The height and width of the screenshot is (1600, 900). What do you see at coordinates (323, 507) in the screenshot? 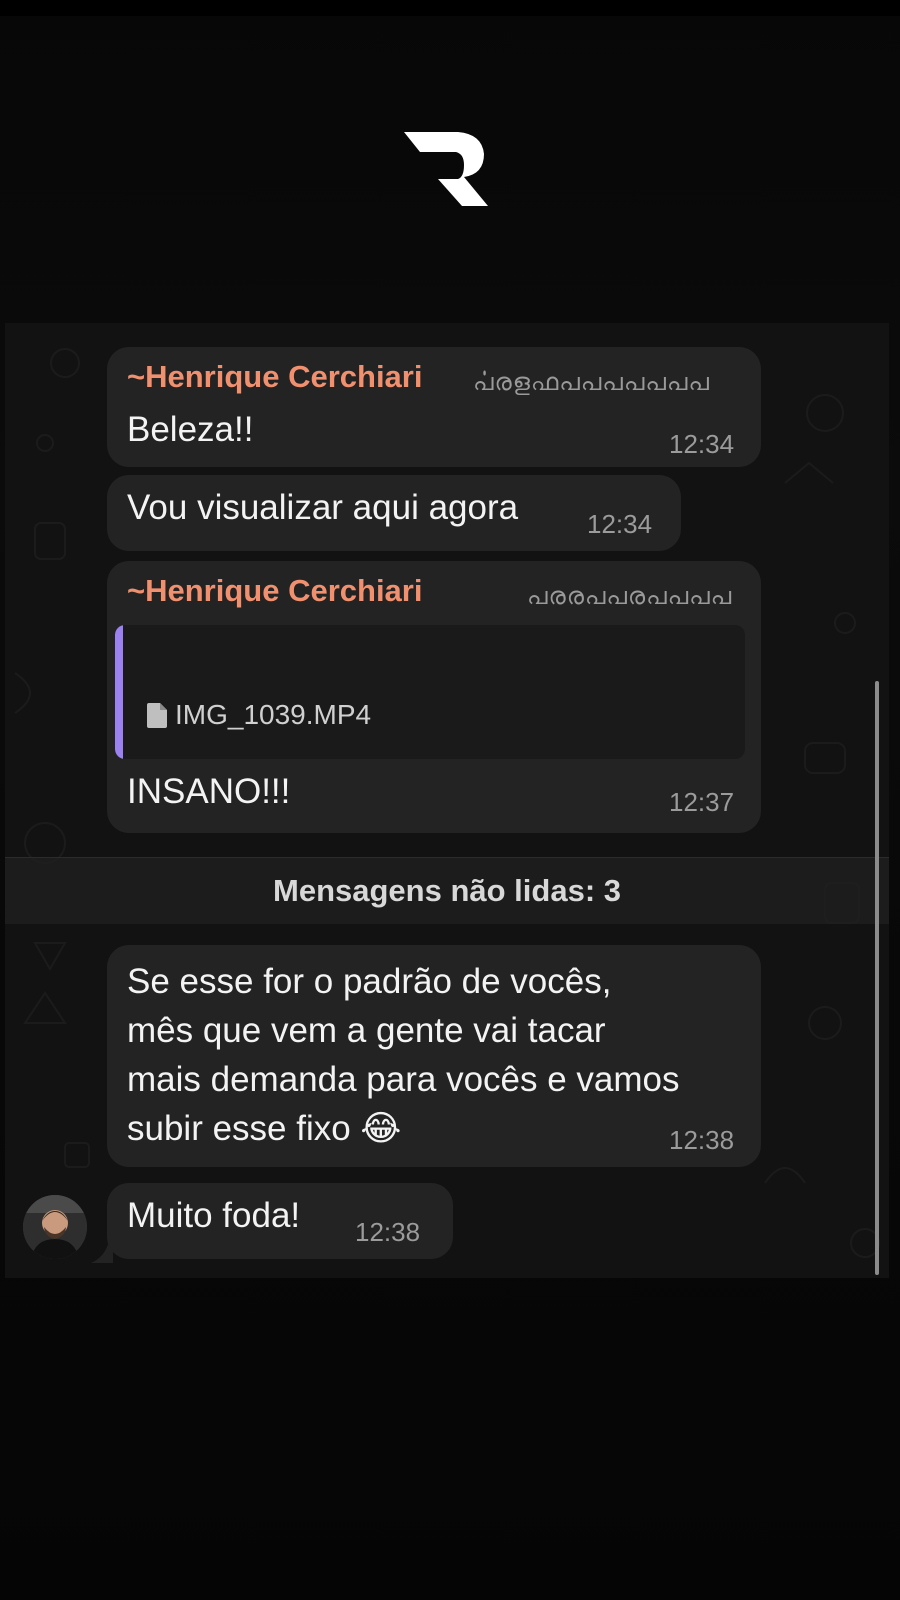
I see `message-text: Vou visualizar aqui agora` at bounding box center [323, 507].